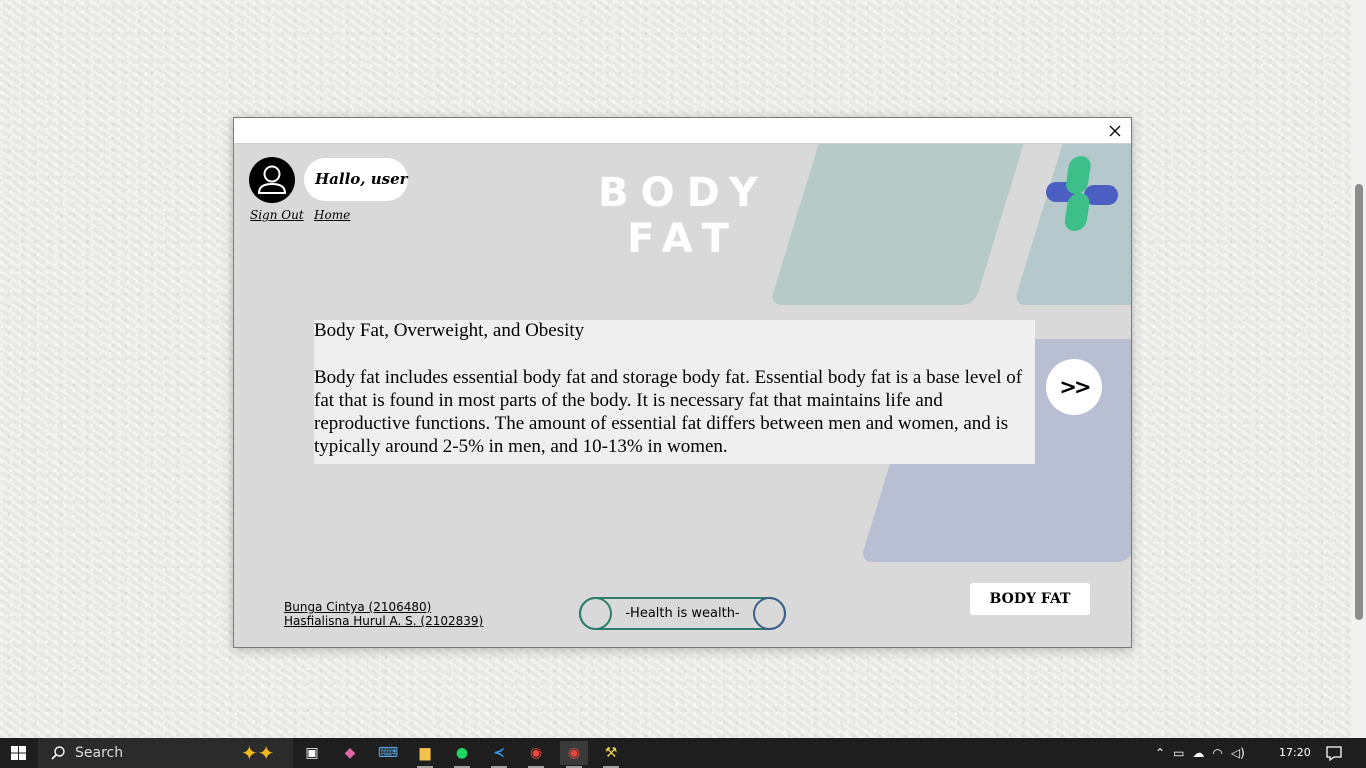  What do you see at coordinates (595, 613) in the screenshot?
I see `motto-circle-left-icon` at bounding box center [595, 613].